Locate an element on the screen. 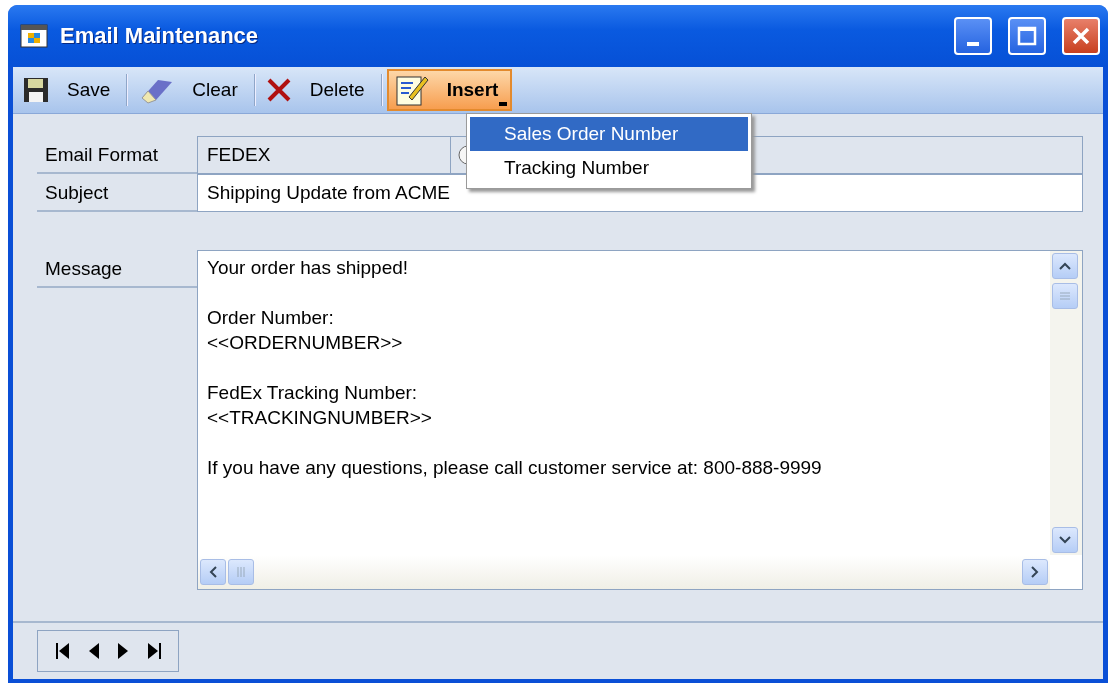 The width and height of the screenshot is (1112, 687). message-line: <<TRACKINGNUMBER>> is located at coordinates (320, 418).